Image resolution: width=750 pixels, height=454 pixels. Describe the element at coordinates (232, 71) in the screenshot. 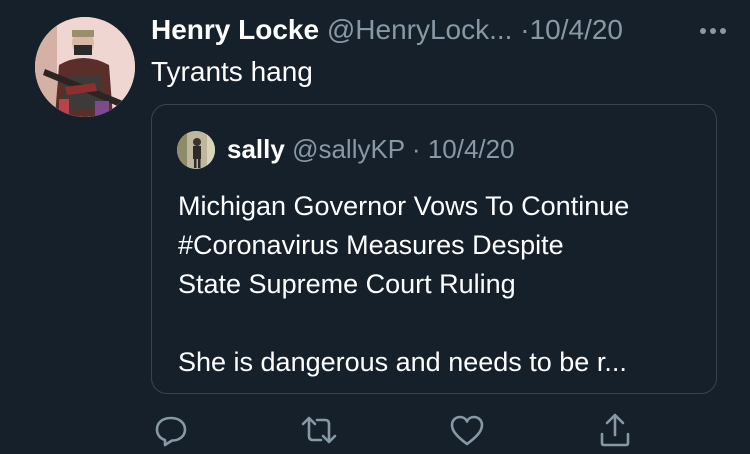

I see `tweet-text: Tyrants hang` at that location.